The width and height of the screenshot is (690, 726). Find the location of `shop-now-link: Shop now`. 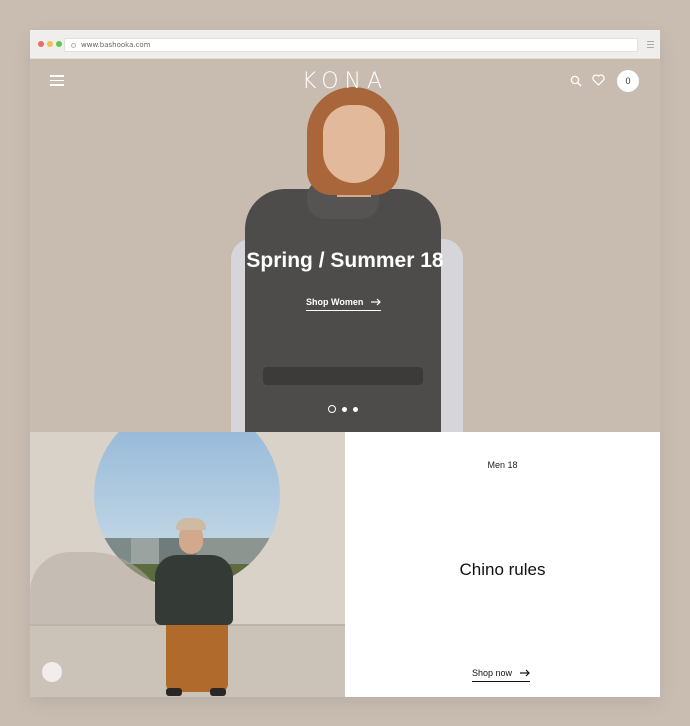

shop-now-link: Shop now is located at coordinates (501, 675).